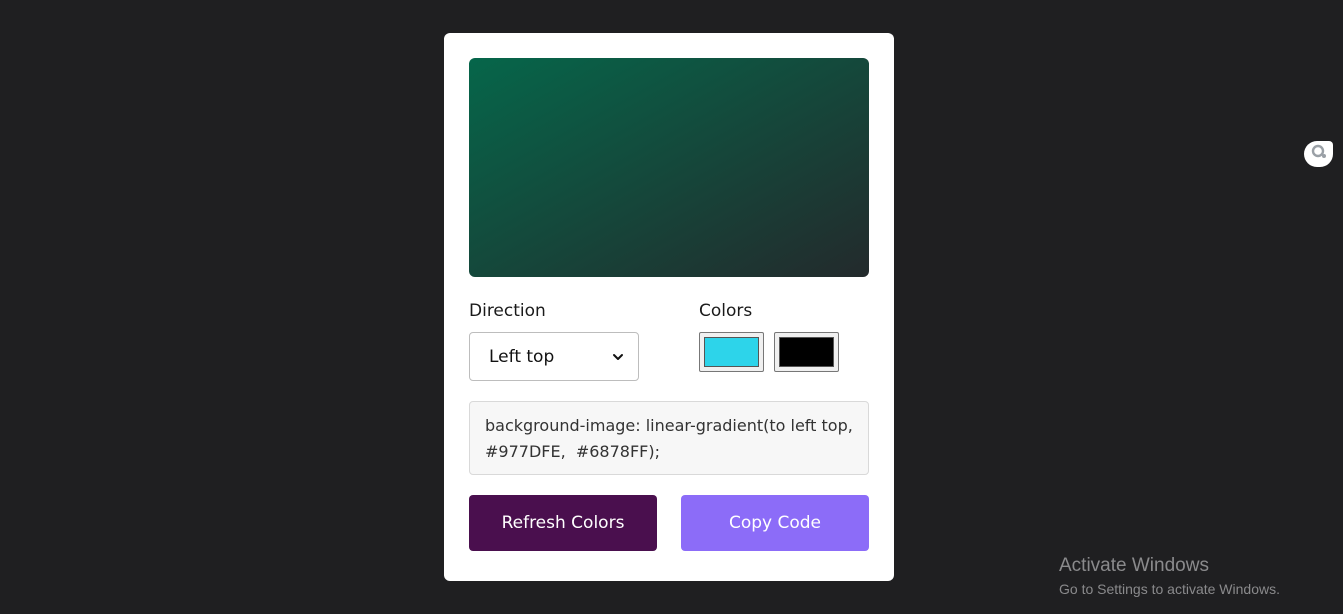  What do you see at coordinates (563, 523) in the screenshot?
I see `refresh-colors-button: Refresh Colors` at bounding box center [563, 523].